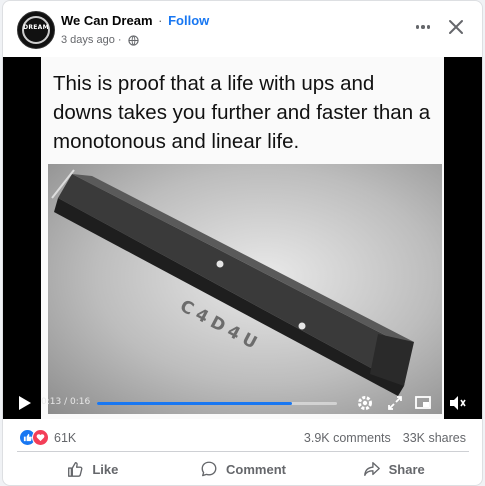 This screenshot has height=486, width=485. Describe the element at coordinates (243, 451) in the screenshot. I see `actions-divider` at that location.